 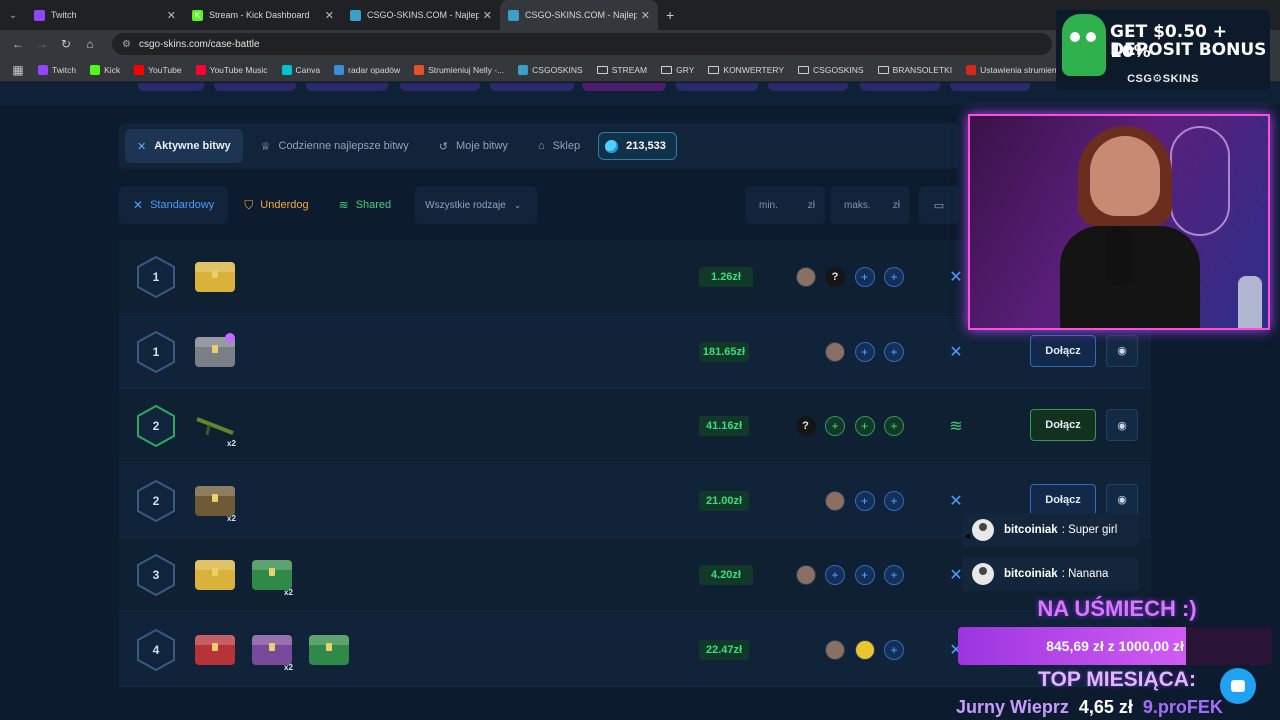 What do you see at coordinates (983, 530) in the screenshot?
I see `user-avatar-icon` at bounding box center [983, 530].